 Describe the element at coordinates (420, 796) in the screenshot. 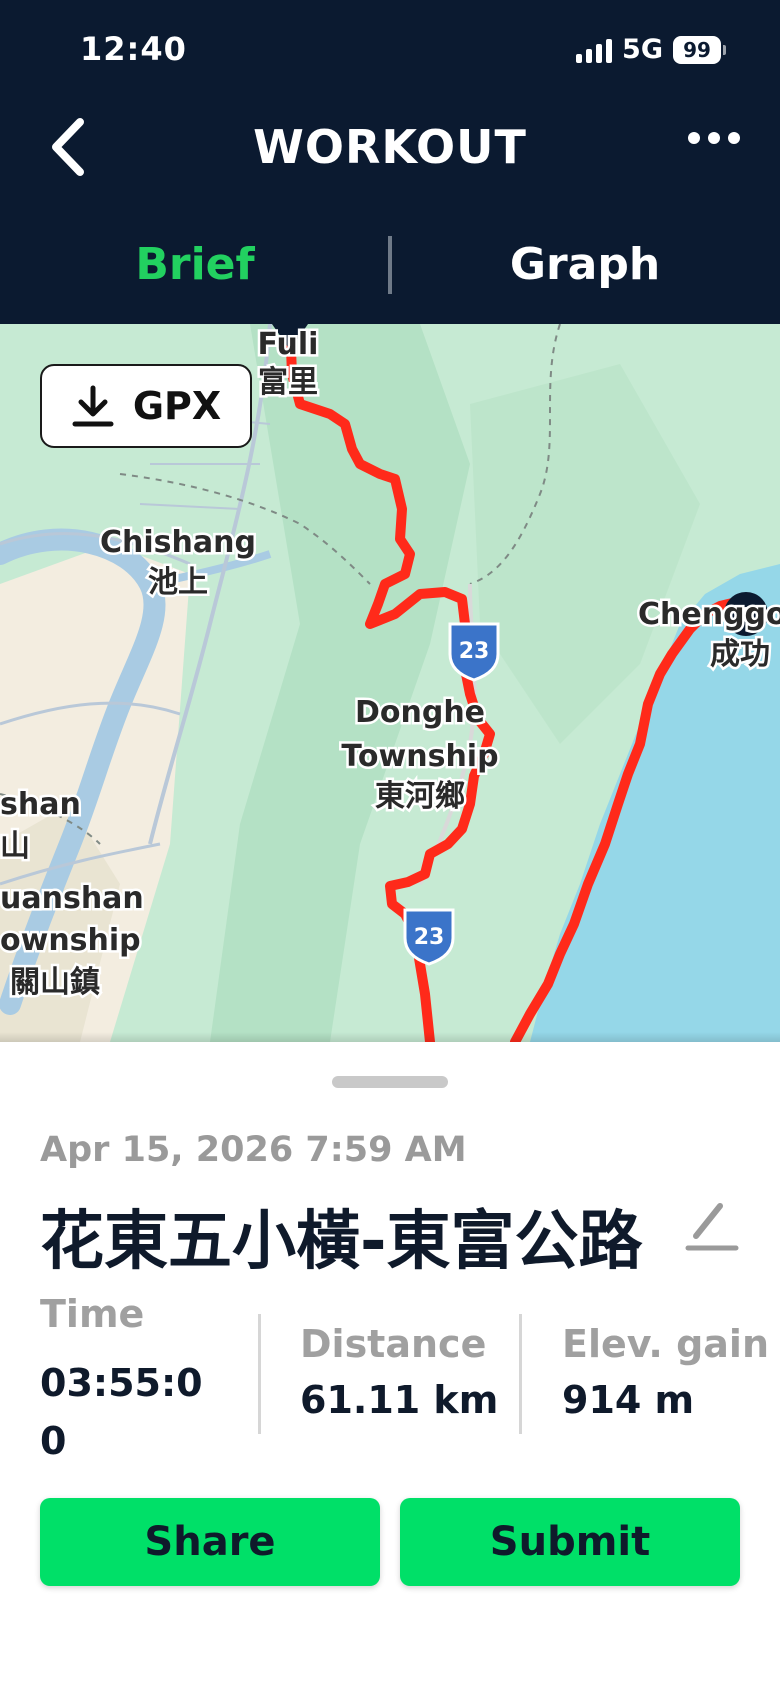

I see `place-label: 東河鄉` at that location.